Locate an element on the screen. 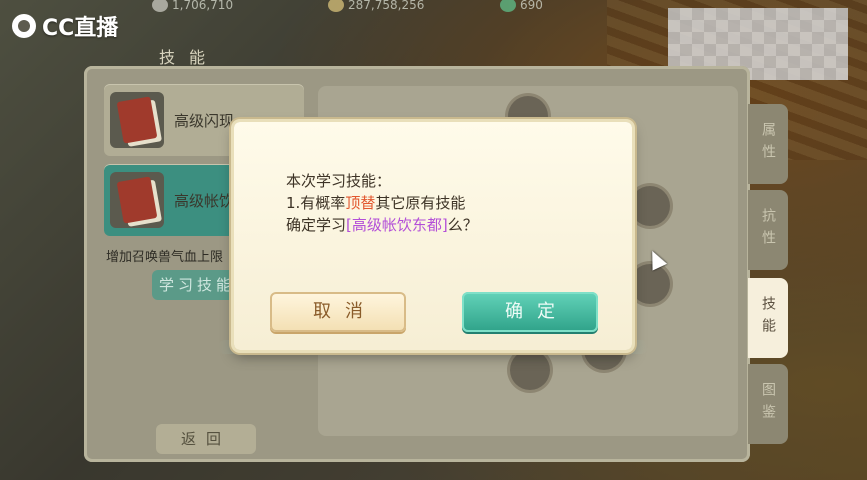 Image resolution: width=867 pixels, height=480 pixels. panel-title: 技能 is located at coordinates (188, 57).